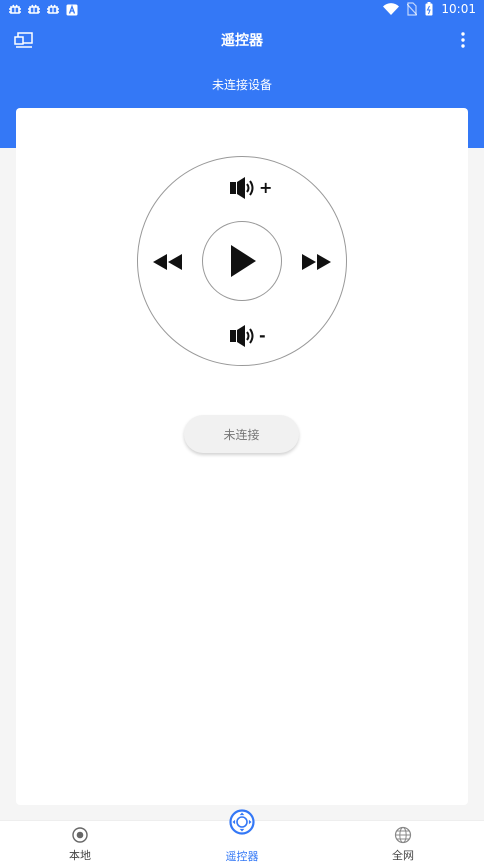 The image size is (484, 862). I want to click on radio-target-icon, so click(80, 835).